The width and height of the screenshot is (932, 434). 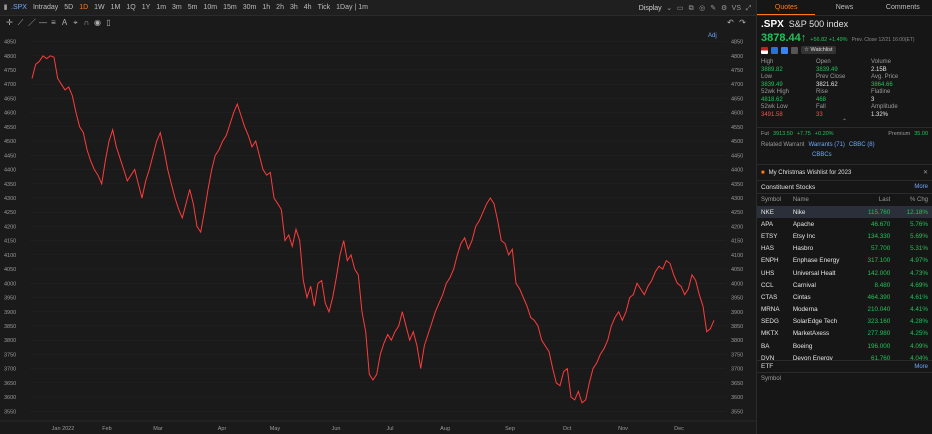 What do you see at coordinates (884, 107) in the screenshot?
I see `stat-label: Amplitude` at bounding box center [884, 107].